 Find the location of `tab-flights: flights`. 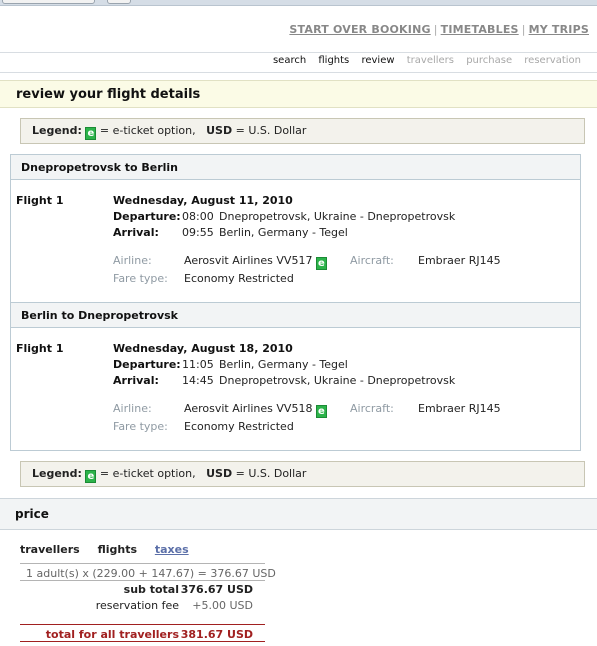

tab-flights: flights is located at coordinates (117, 549).